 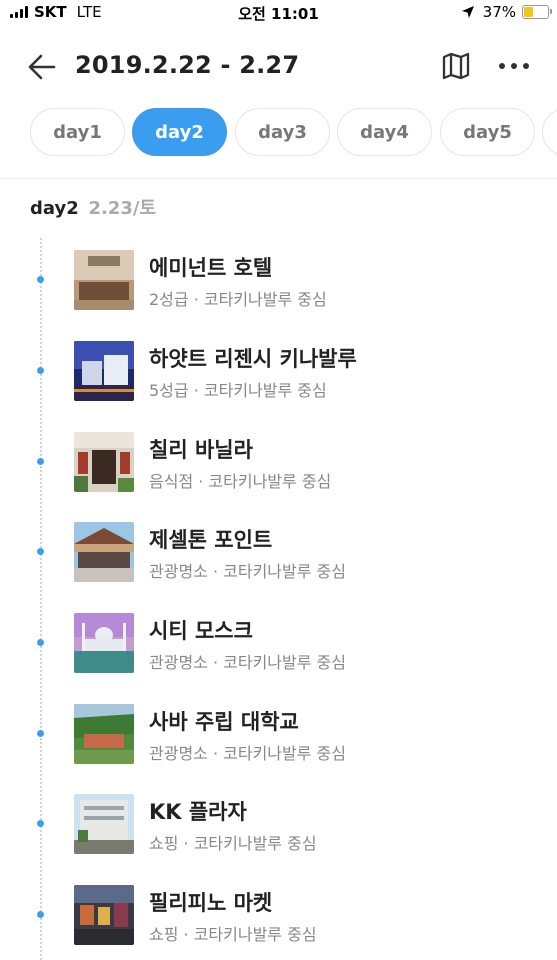 What do you see at coordinates (211, 540) in the screenshot?
I see `place-name: 제셀톤 포인트` at bounding box center [211, 540].